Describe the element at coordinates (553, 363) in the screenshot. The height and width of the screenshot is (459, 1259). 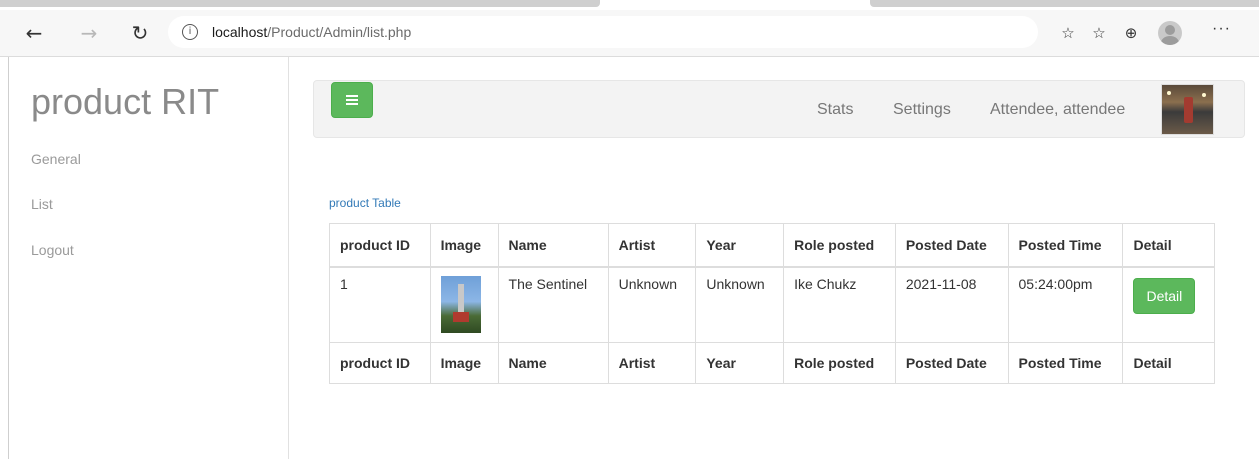
I see `footer-name: Name` at that location.